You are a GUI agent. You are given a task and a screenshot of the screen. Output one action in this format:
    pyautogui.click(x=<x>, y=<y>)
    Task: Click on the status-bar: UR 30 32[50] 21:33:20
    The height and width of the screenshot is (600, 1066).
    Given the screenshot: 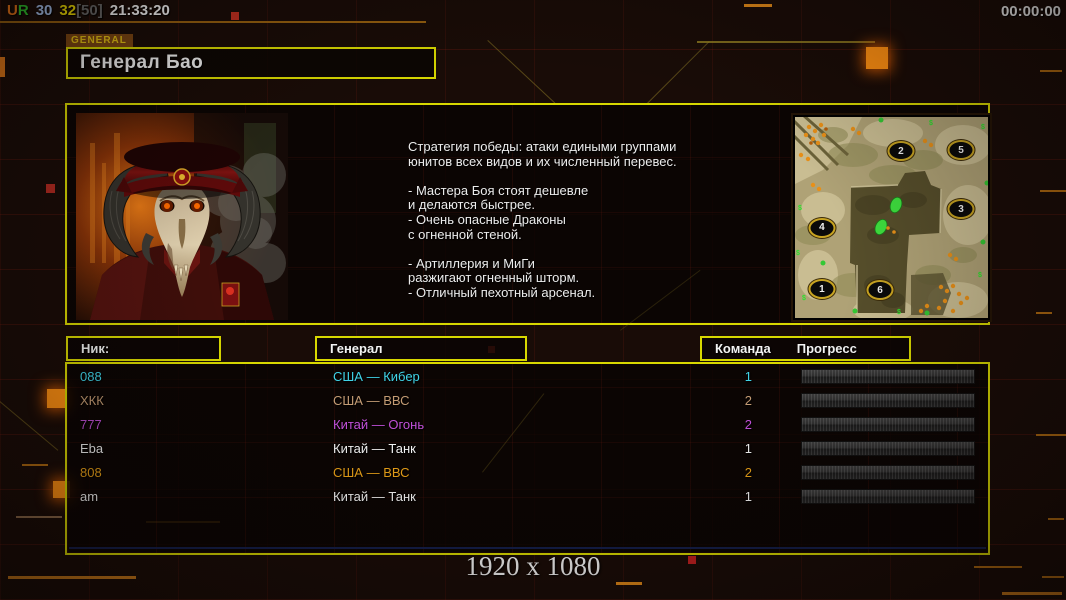 What is the action you would take?
    pyautogui.click(x=88, y=10)
    